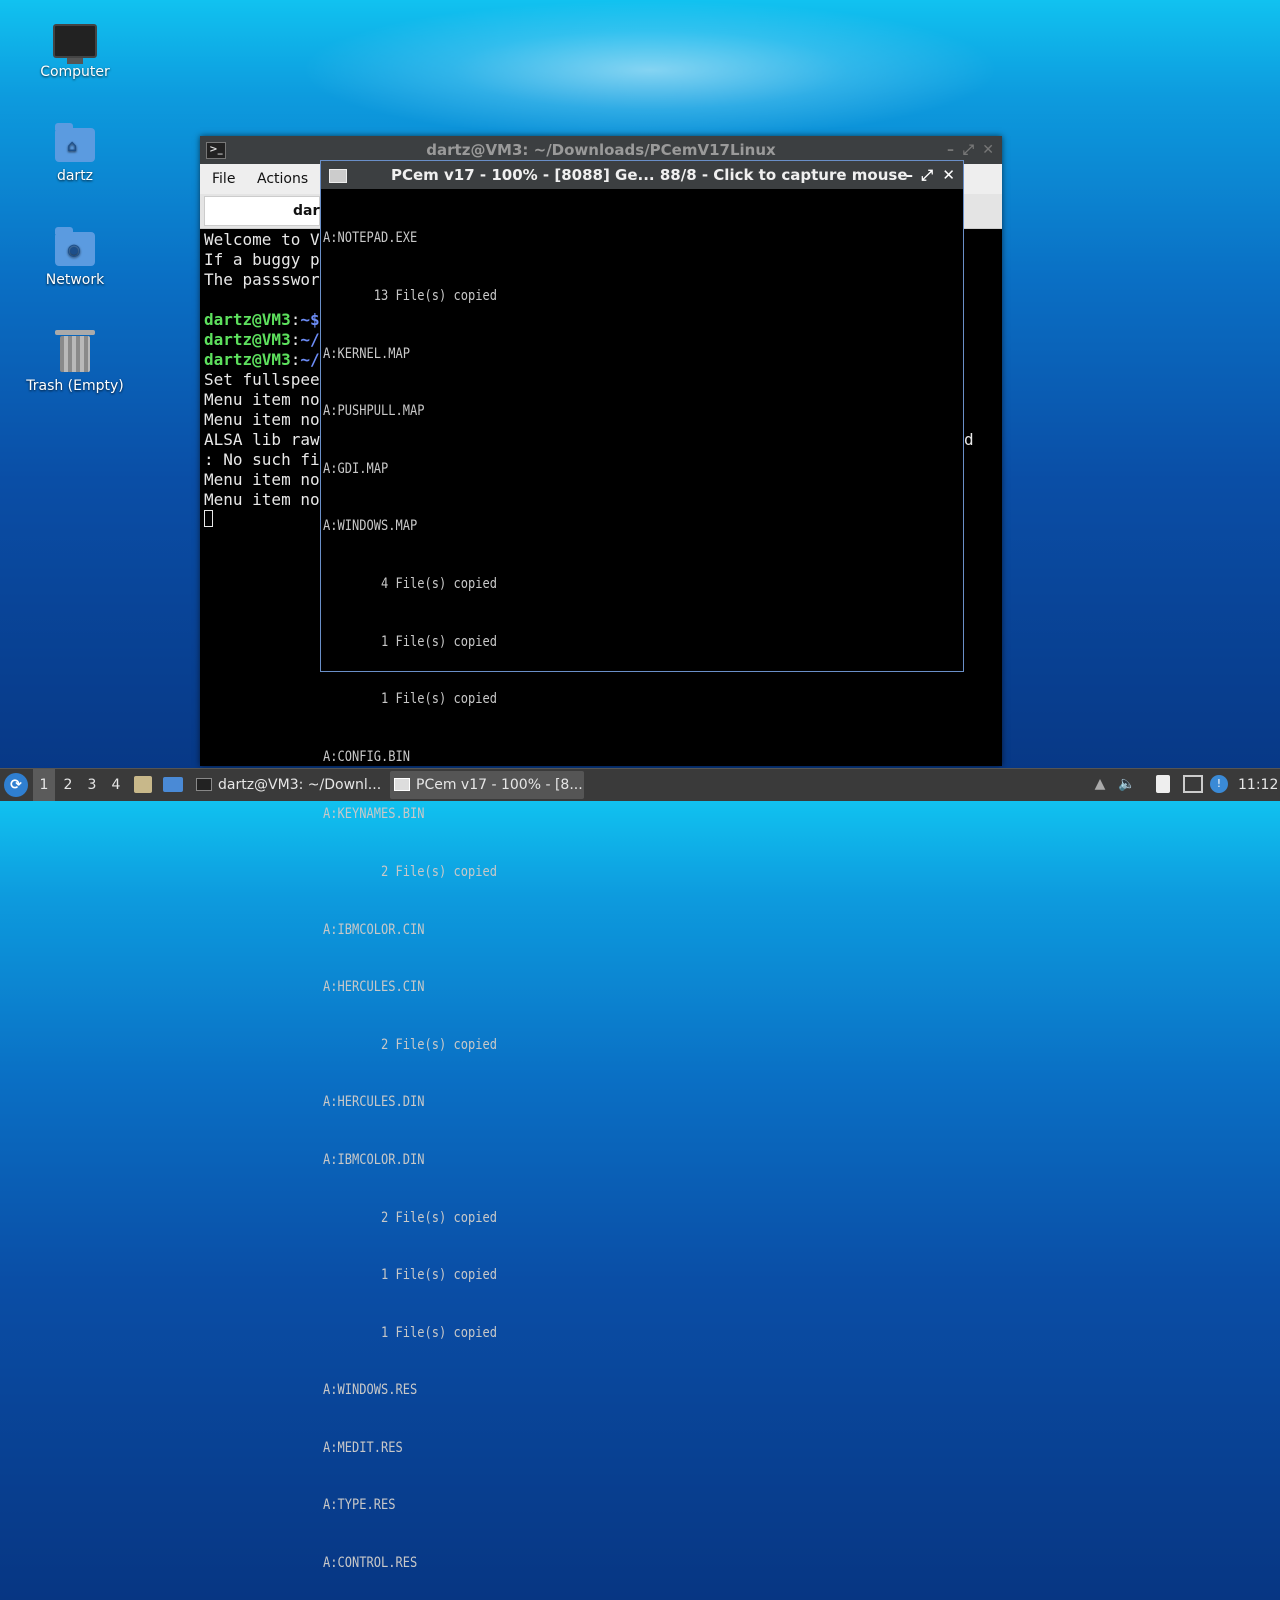 The height and width of the screenshot is (1600, 1280). I want to click on desktop-icon-home: ⌂ dartz, so click(75, 153).